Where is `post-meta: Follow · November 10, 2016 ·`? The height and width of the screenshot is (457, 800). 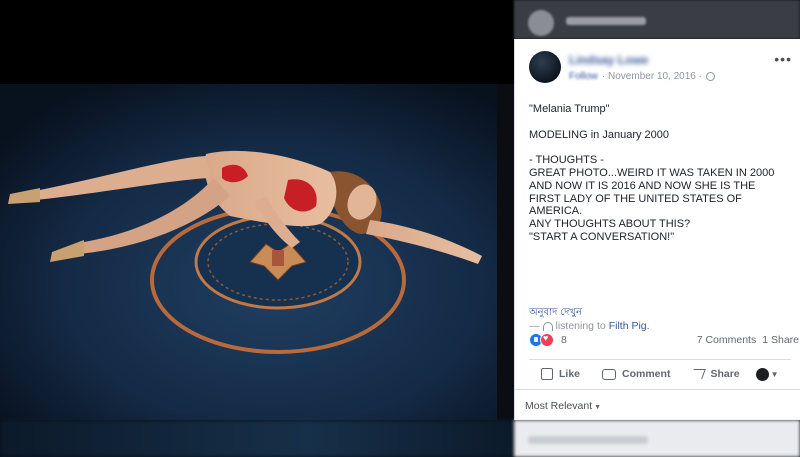
post-meta: Follow · November 10, 2016 · is located at coordinates (642, 76).